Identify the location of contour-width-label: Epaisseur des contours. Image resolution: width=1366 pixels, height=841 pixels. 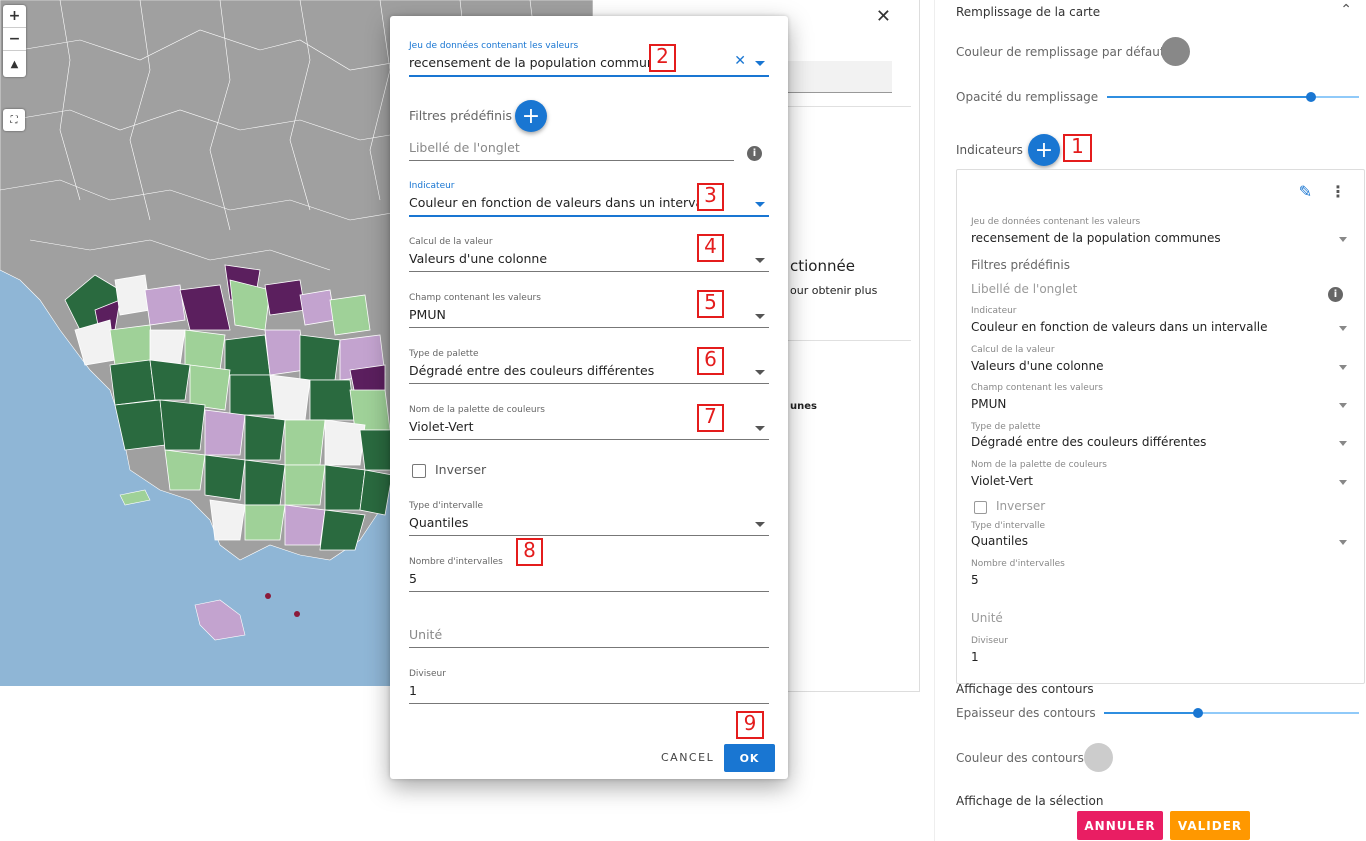
(1026, 713).